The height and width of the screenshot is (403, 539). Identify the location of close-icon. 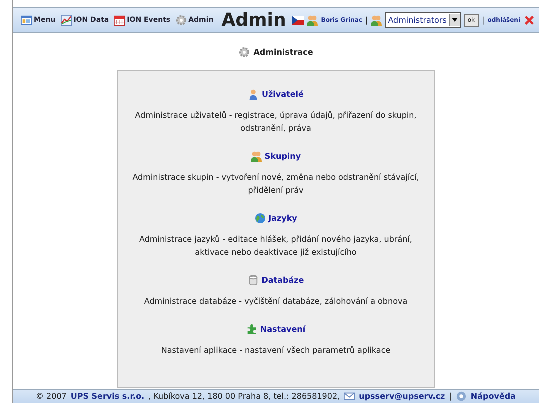
(529, 20).